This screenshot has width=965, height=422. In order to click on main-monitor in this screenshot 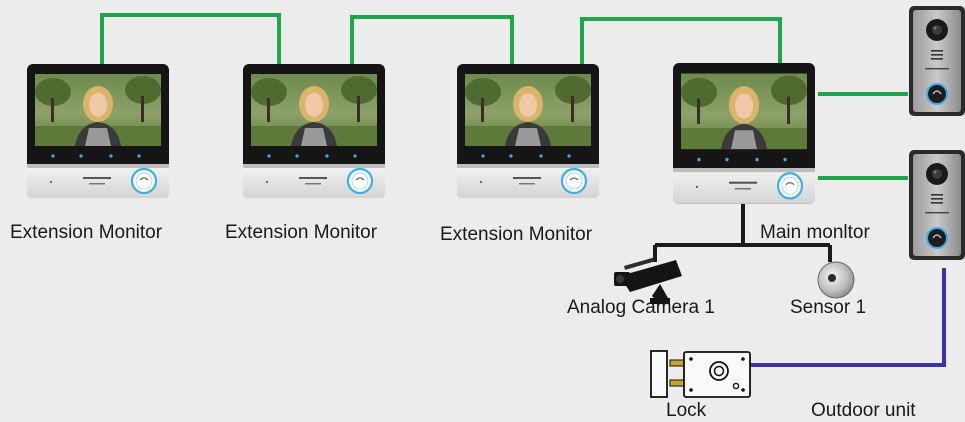, I will do `click(744, 133)`.